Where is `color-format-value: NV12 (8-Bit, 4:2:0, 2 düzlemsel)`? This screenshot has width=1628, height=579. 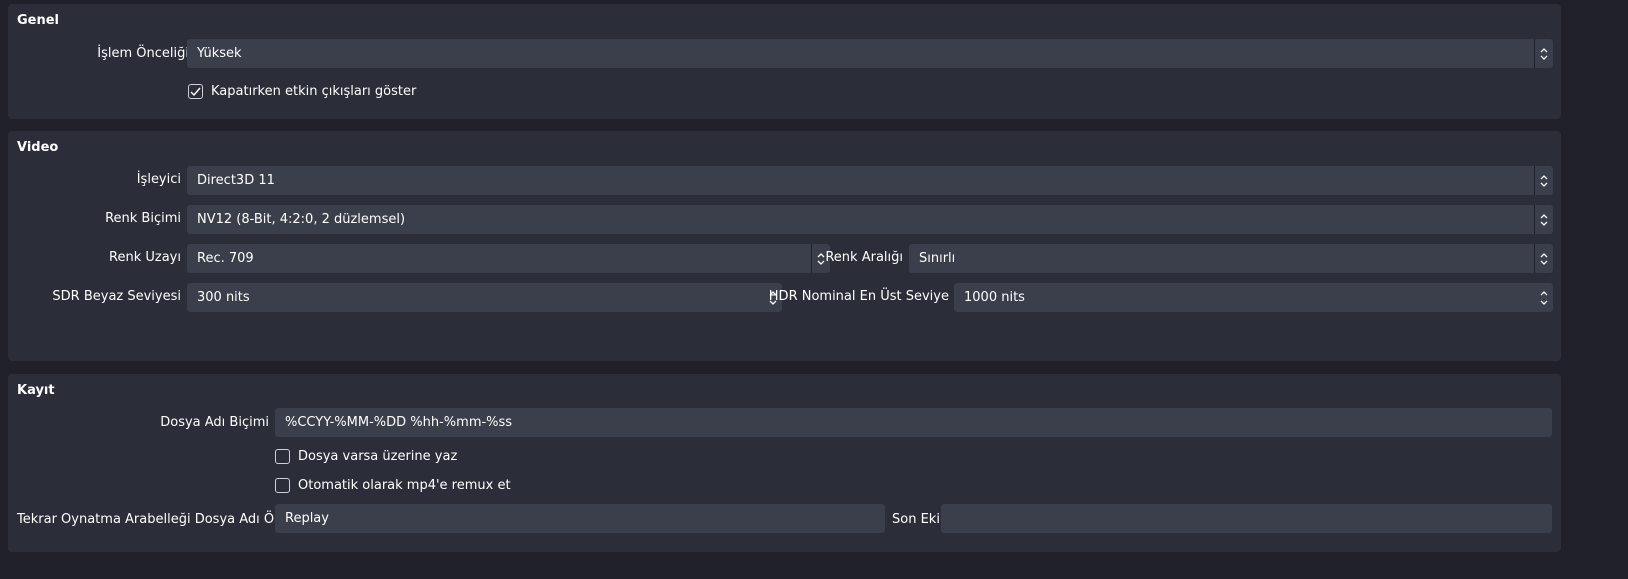 color-format-value: NV12 (8-Bit, 4:2:0, 2 düzlemsel) is located at coordinates (301, 219).